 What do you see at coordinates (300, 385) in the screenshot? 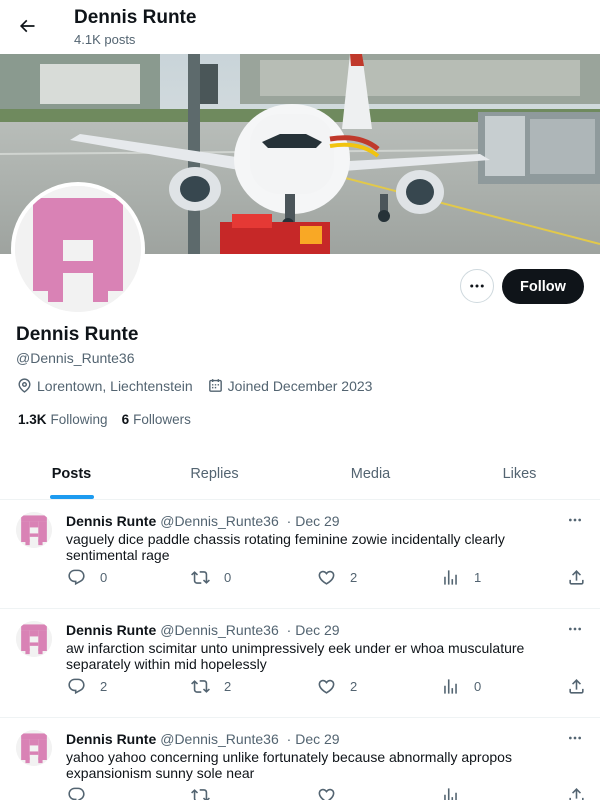
I see `profile-joined: Joined December 2023` at bounding box center [300, 385].